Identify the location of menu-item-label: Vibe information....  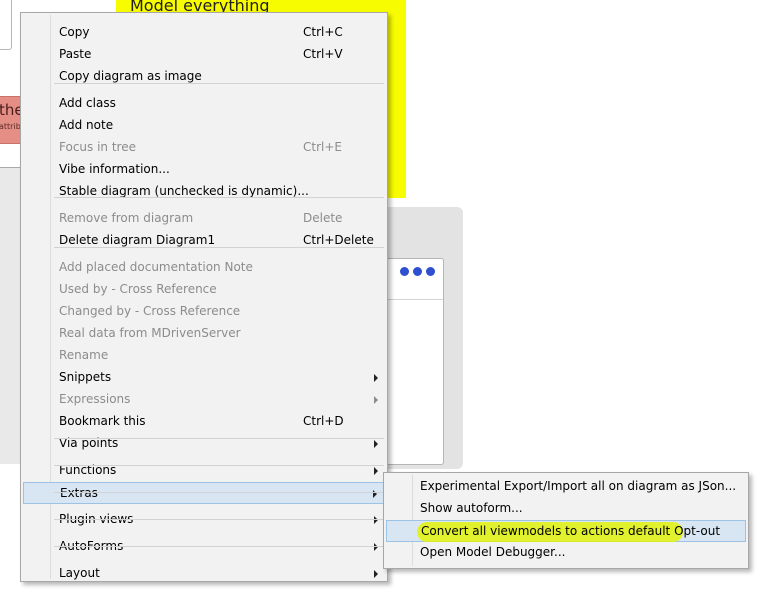
(114, 169).